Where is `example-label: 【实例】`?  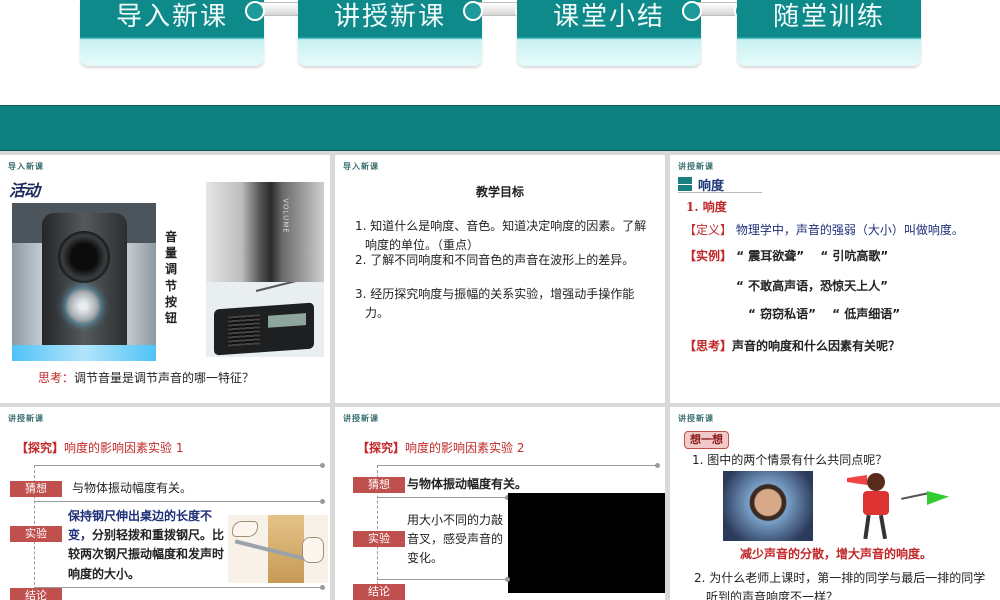 example-label: 【实例】 is located at coordinates (708, 256).